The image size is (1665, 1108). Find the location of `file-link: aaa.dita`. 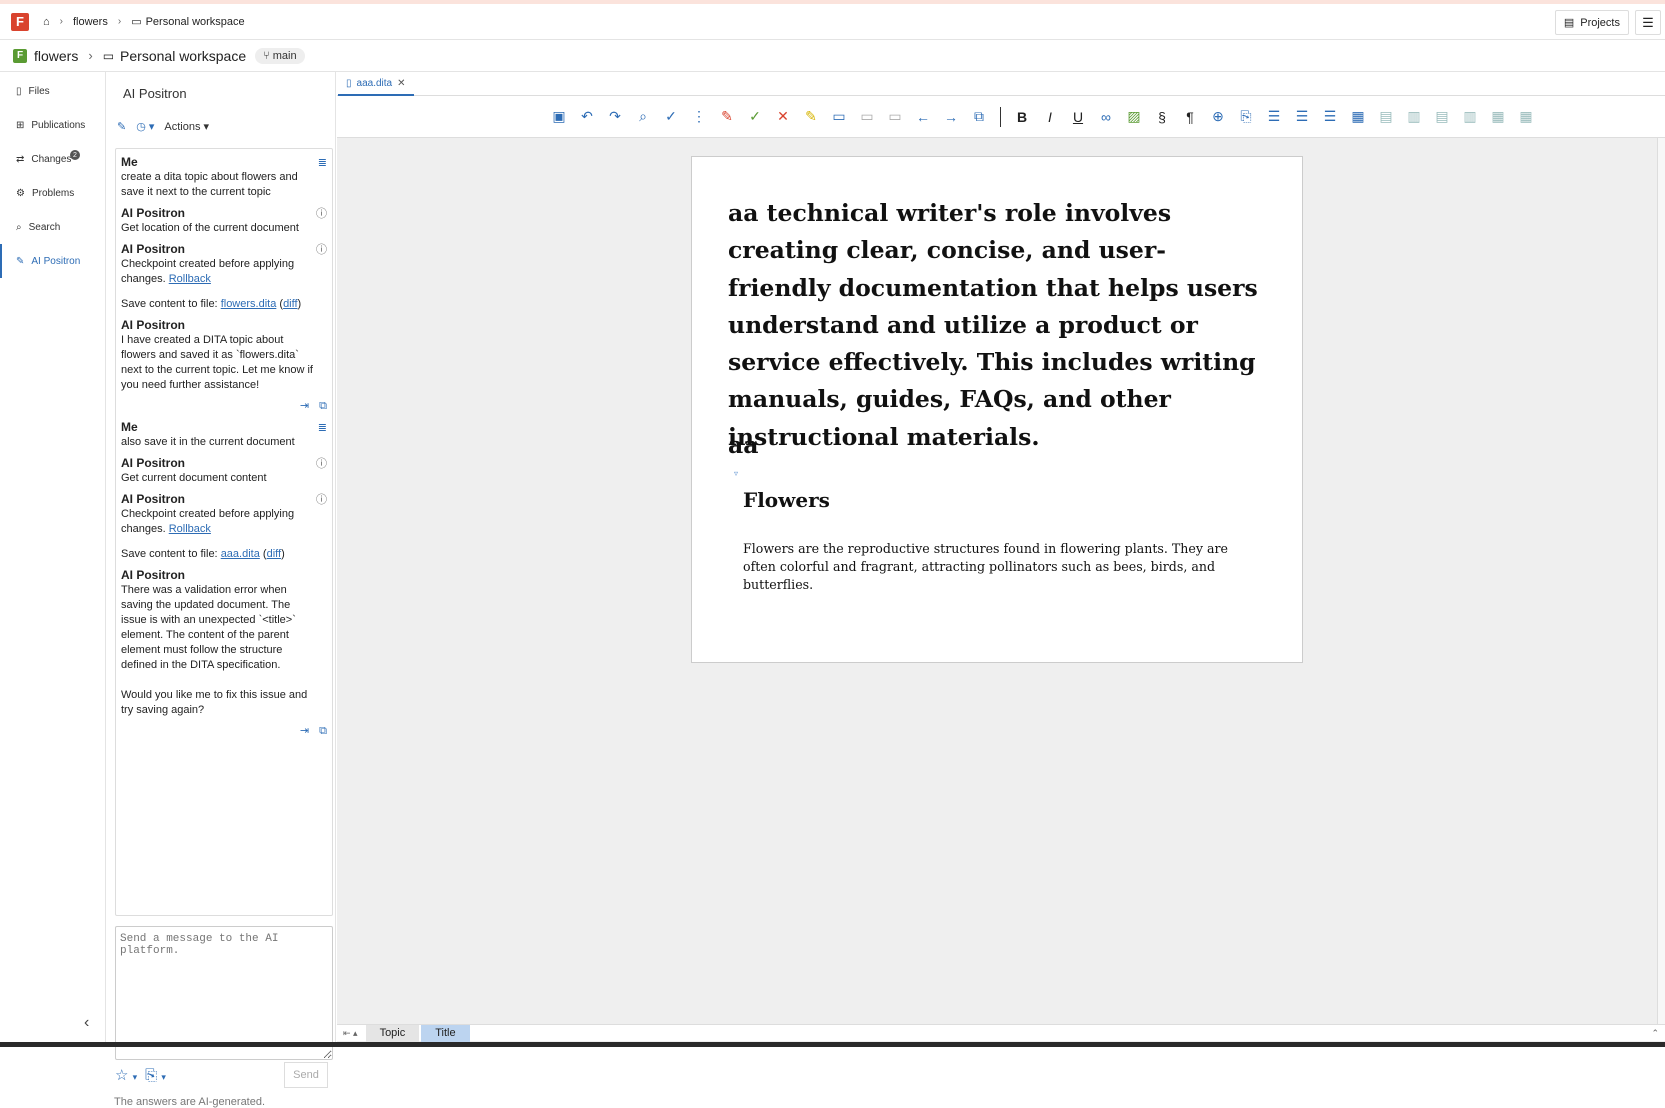

file-link: aaa.dita is located at coordinates (240, 554).